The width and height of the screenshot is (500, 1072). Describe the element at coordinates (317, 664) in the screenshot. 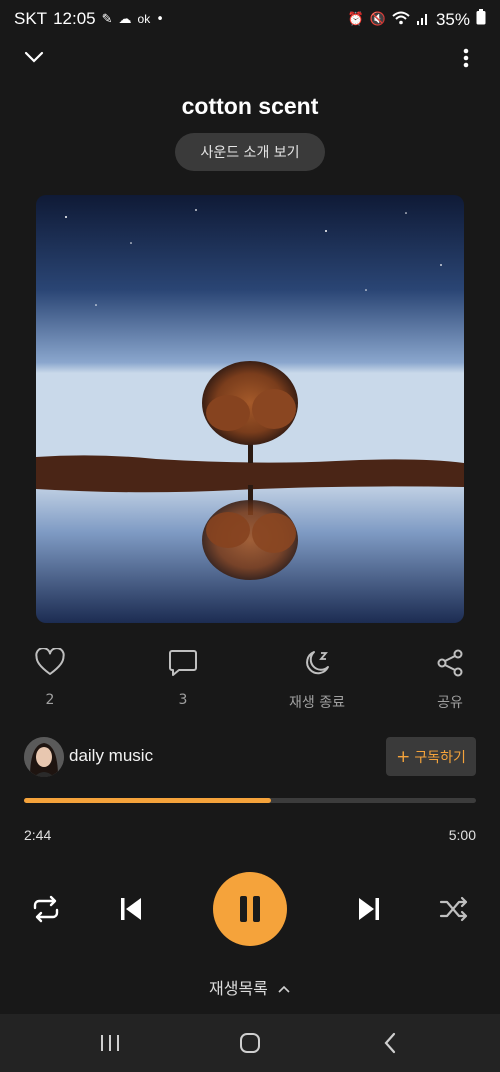

I see `moon-icon` at that location.